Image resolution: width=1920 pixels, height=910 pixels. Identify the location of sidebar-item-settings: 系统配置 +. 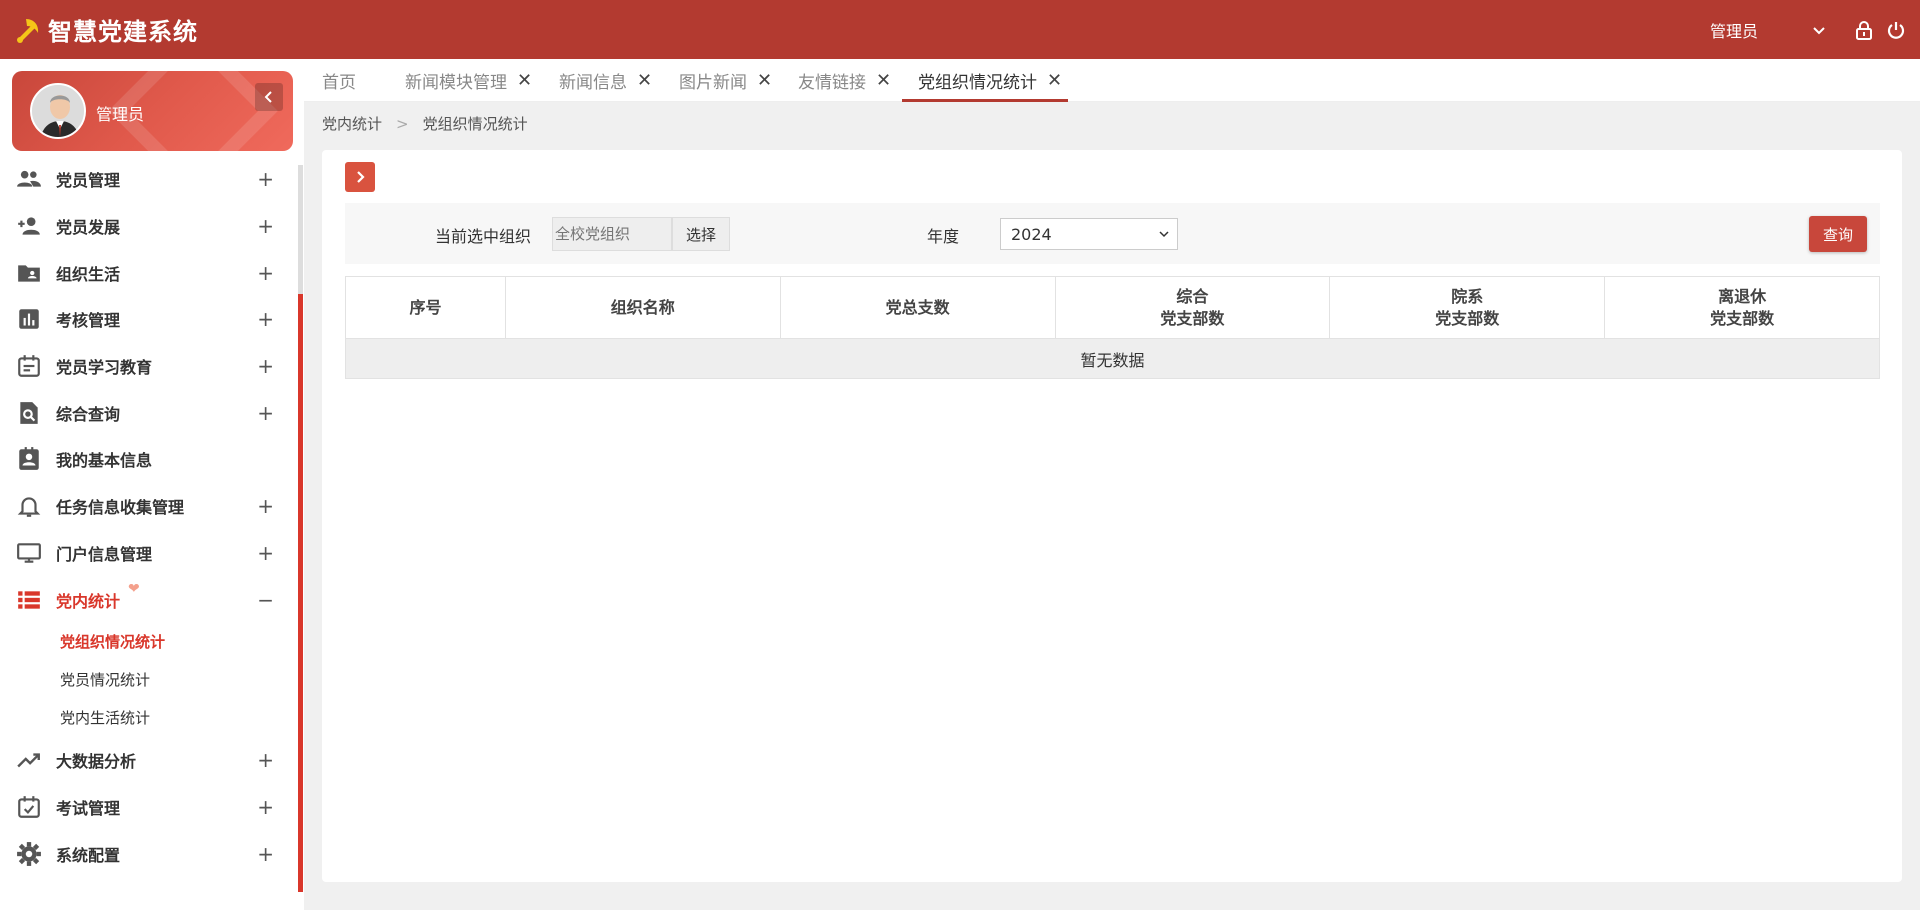
(149, 853).